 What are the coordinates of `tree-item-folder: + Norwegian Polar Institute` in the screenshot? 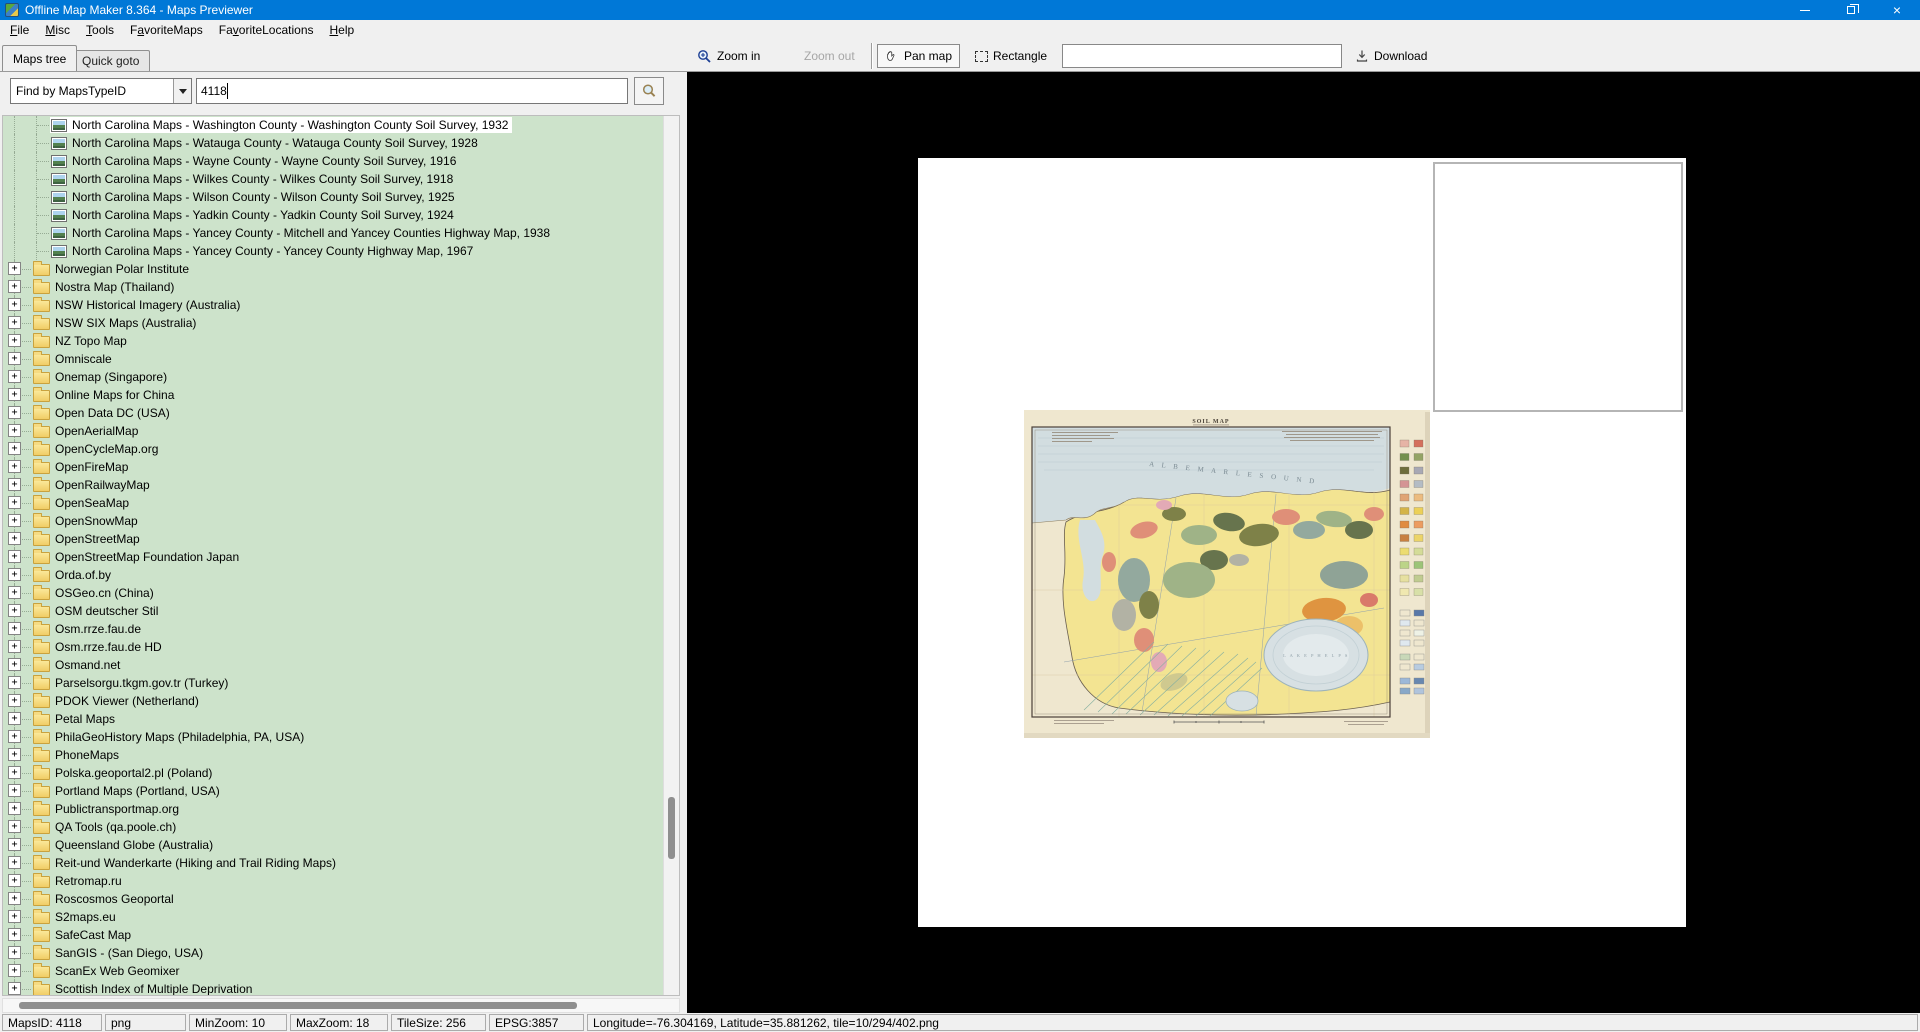 It's located at (333, 269).